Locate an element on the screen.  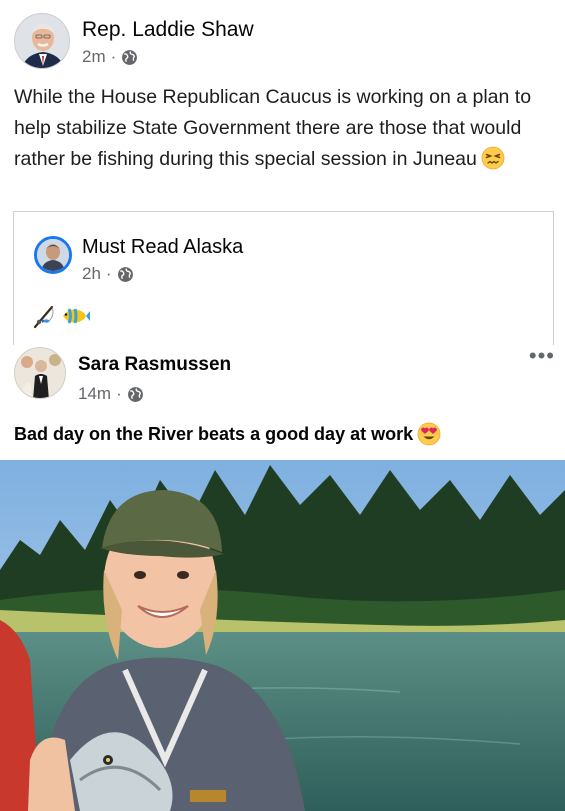
heart-eyes-icon is located at coordinates (429, 434).